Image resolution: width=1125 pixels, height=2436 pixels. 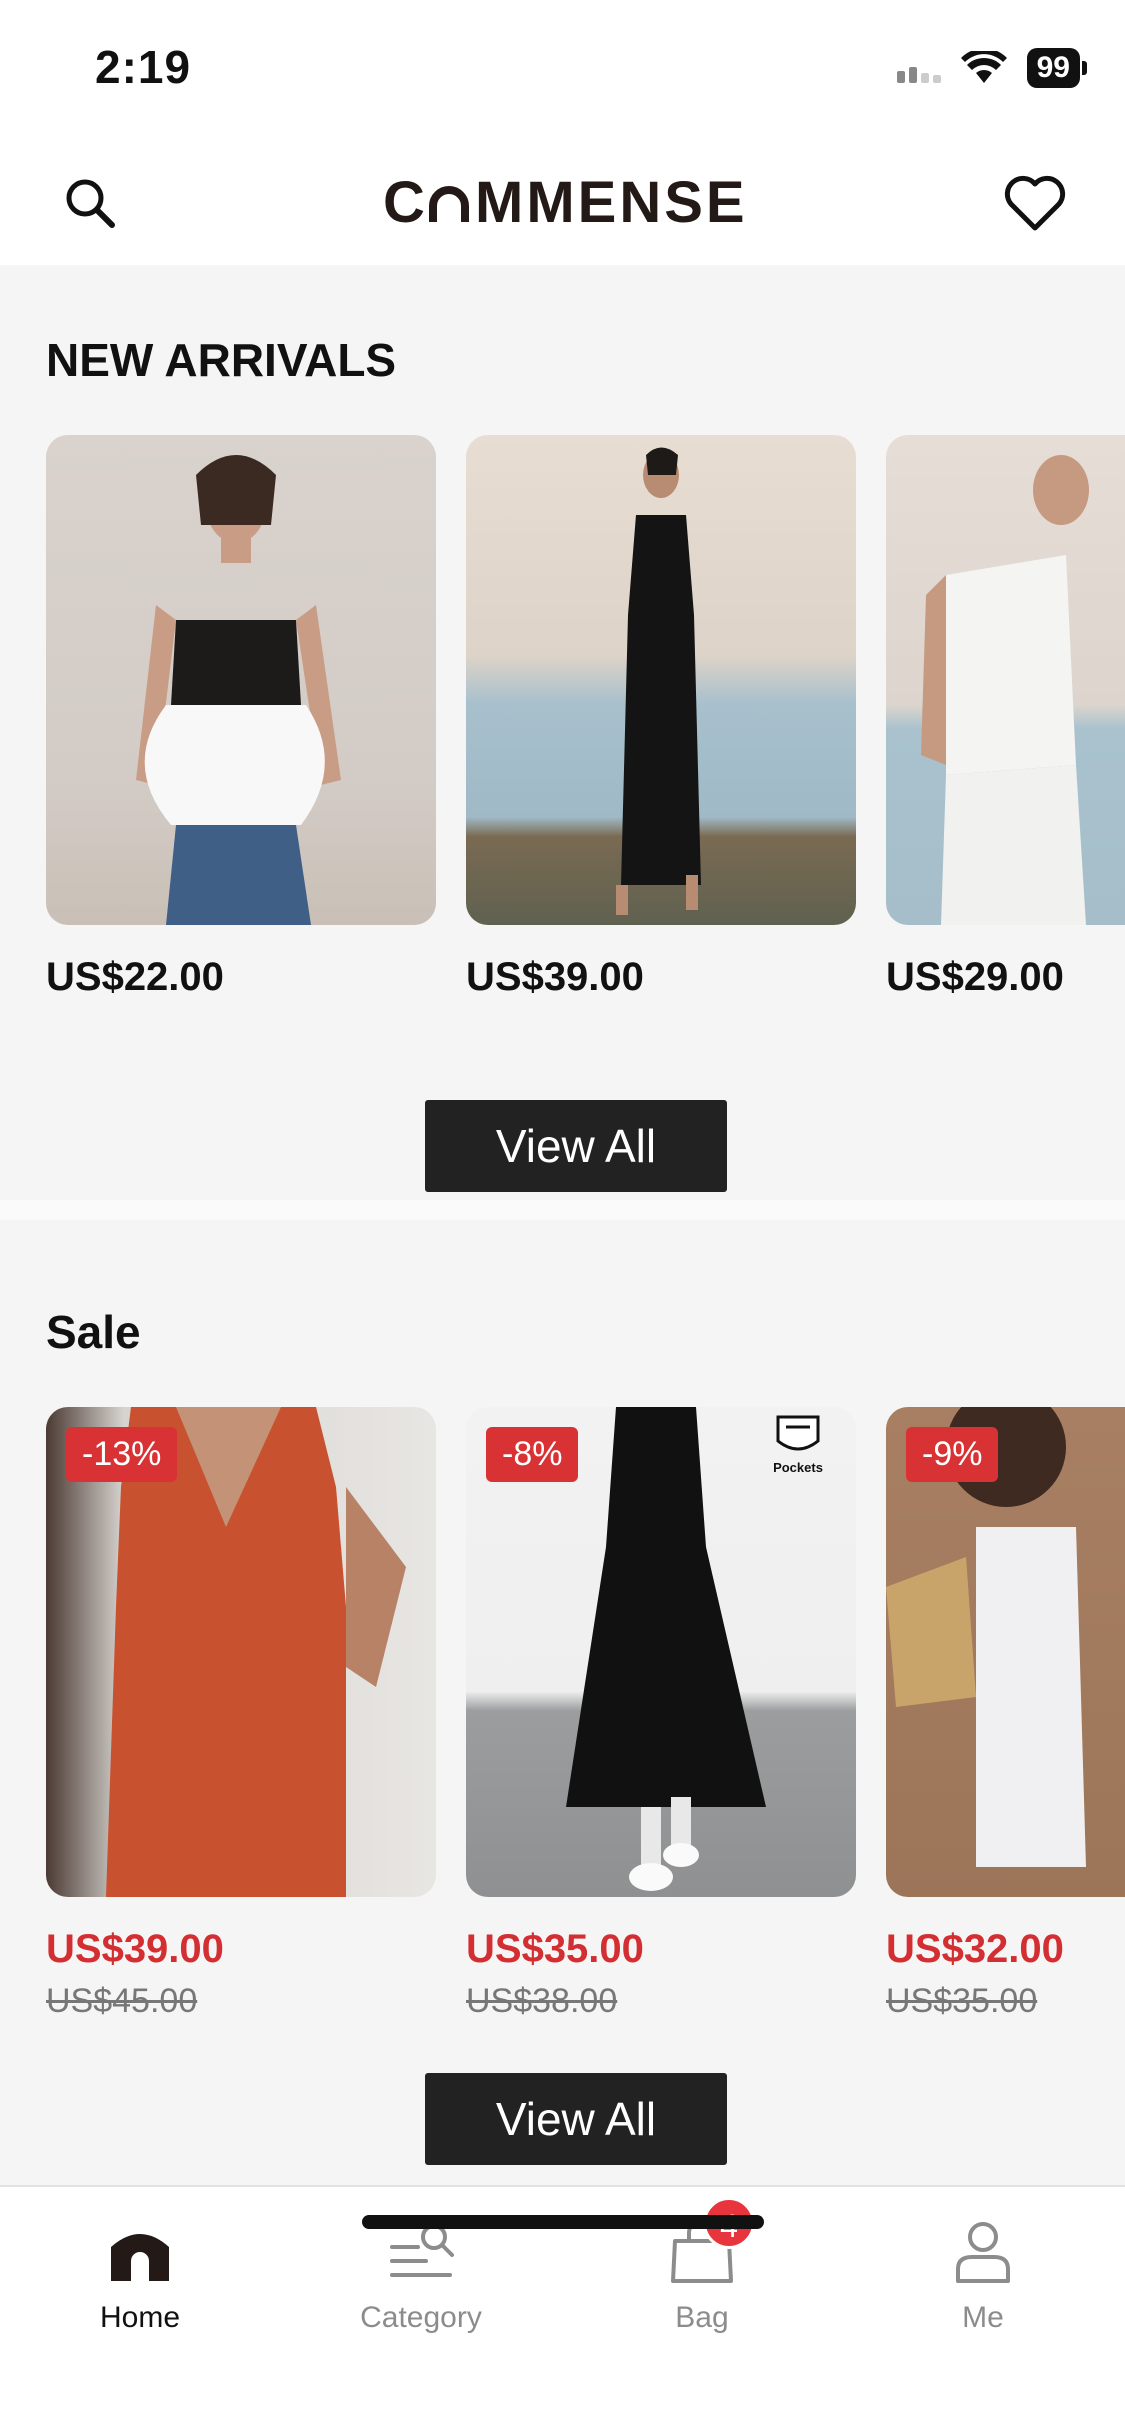 What do you see at coordinates (563, 2222) in the screenshot?
I see `home-indicator` at bounding box center [563, 2222].